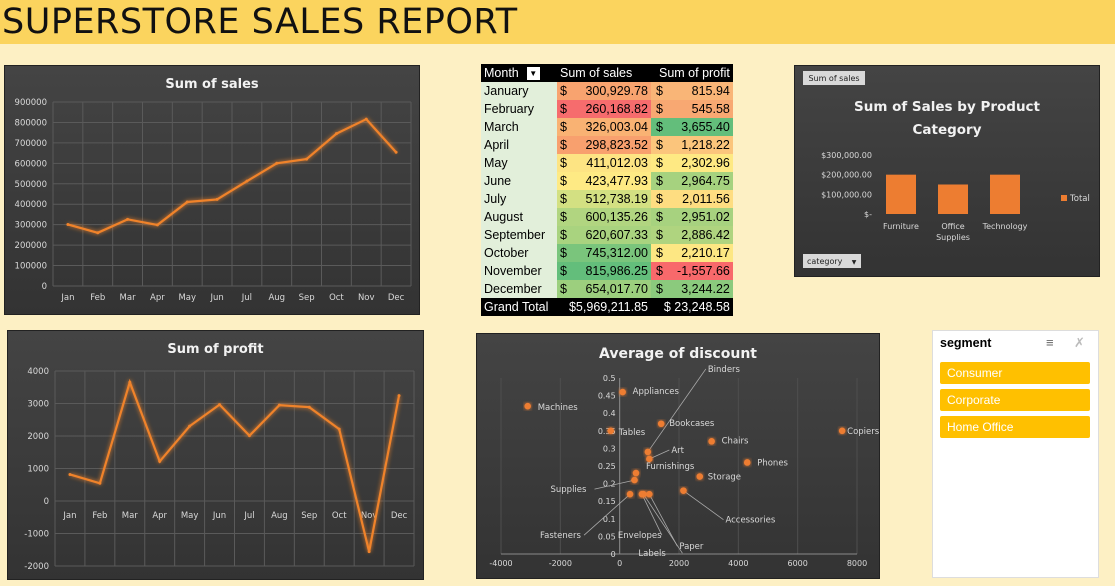 The height and width of the screenshot is (586, 1115). I want to click on profit-value: 3,655.40, so click(705, 127).